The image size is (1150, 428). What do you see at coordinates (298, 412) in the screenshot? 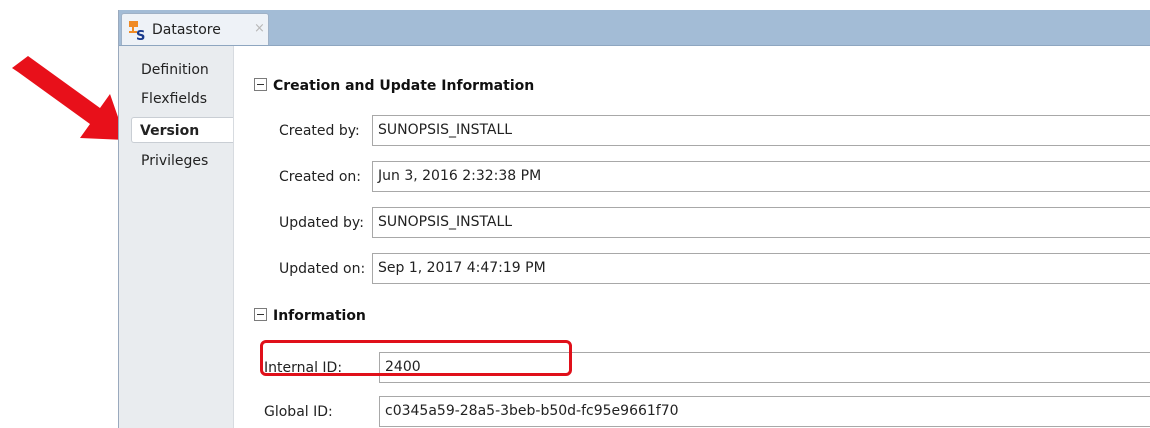
I see `global-id-label: Global ID:` at bounding box center [298, 412].